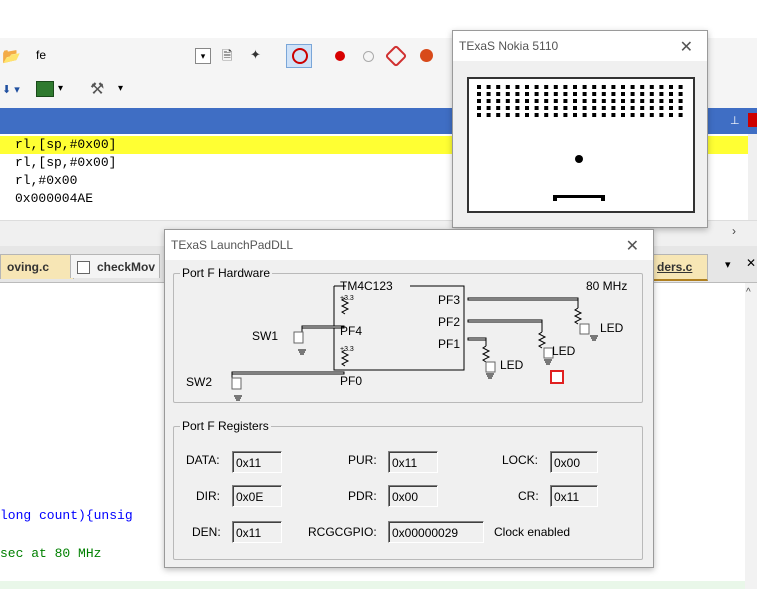 The height and width of the screenshot is (589, 757). Describe the element at coordinates (752, 177) in the screenshot. I see `disassembly-vscrollbar` at that location.